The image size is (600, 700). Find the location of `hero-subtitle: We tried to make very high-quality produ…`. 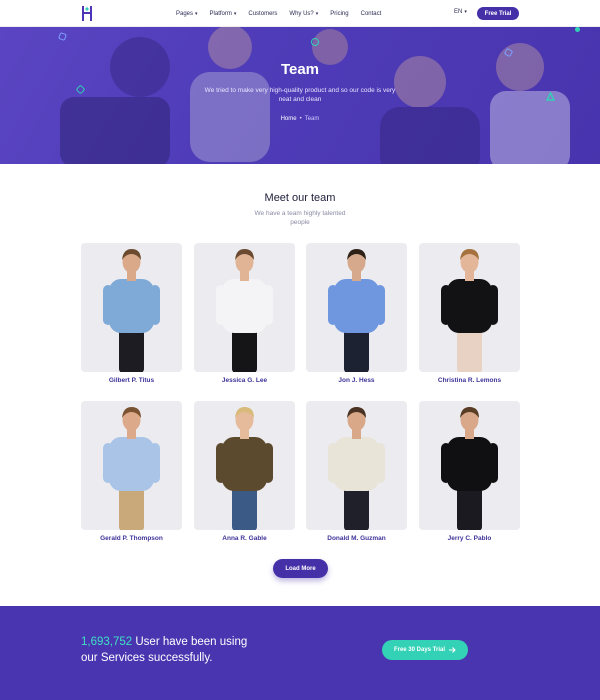

hero-subtitle: We tried to make very high-quality produ… is located at coordinates (300, 95).